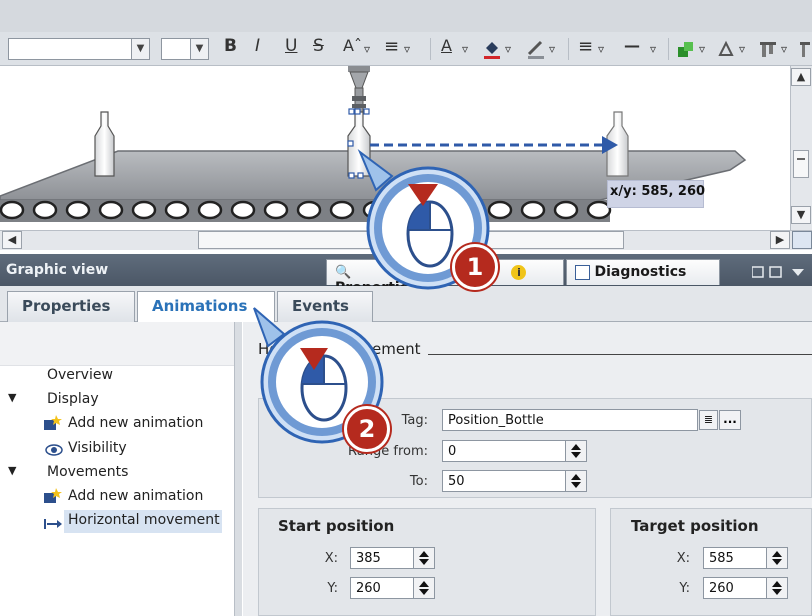  What do you see at coordinates (768, 49) in the screenshot?
I see `align-objects-icon` at bounding box center [768, 49].